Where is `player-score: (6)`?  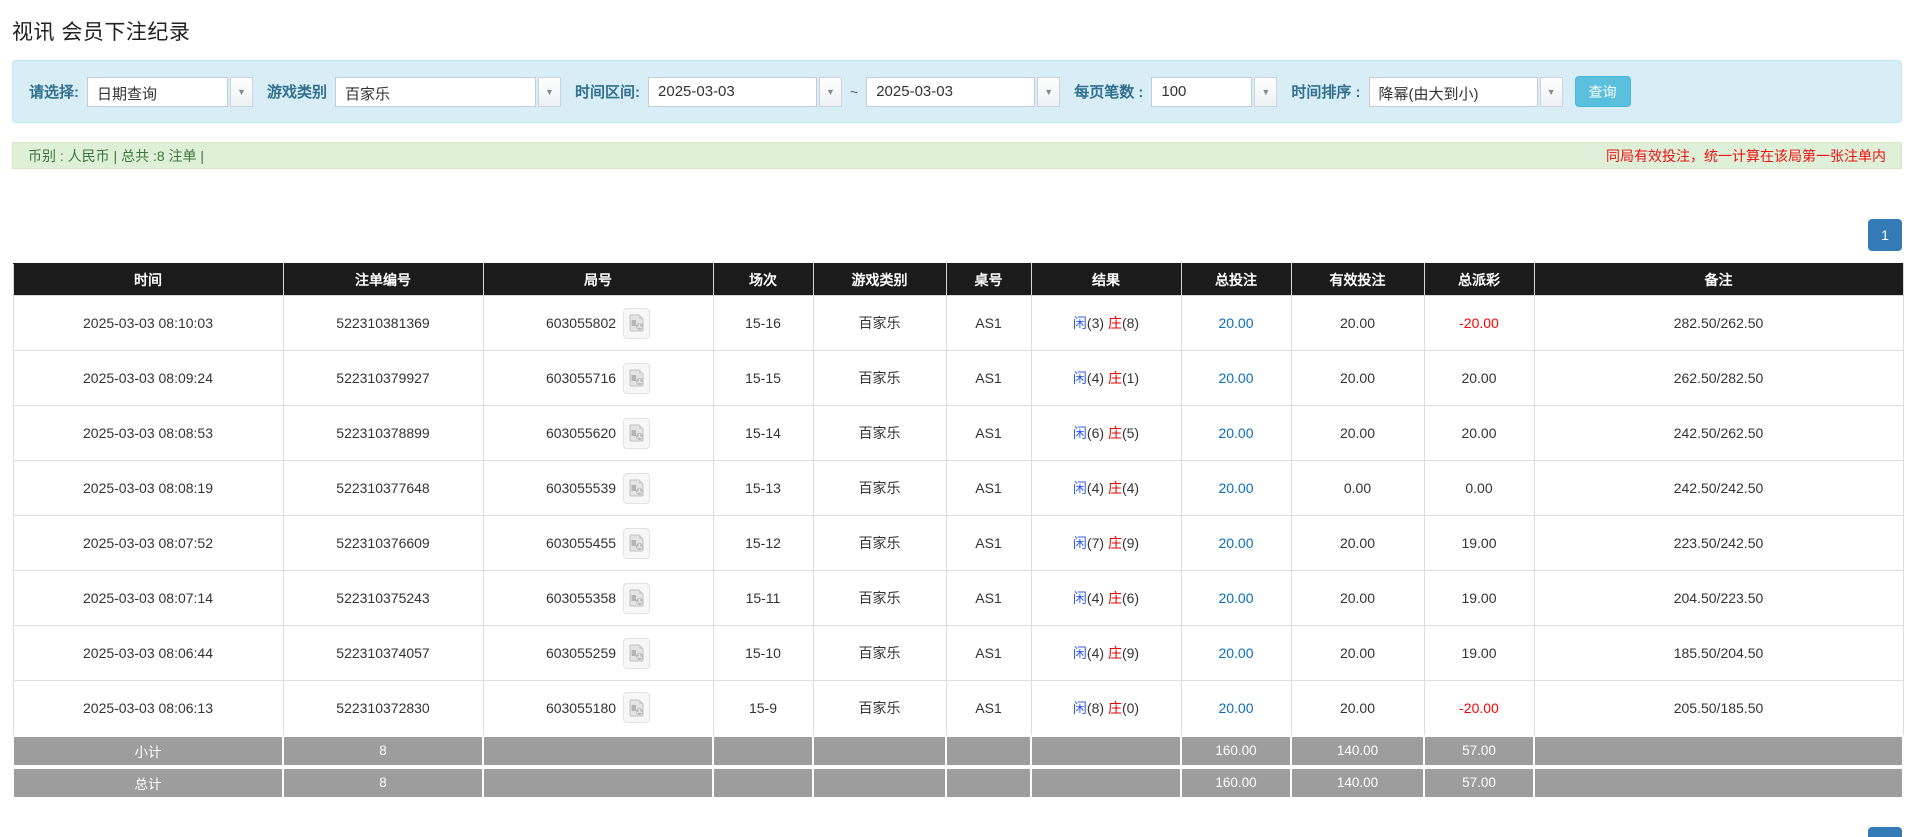 player-score: (6) is located at coordinates (1095, 433).